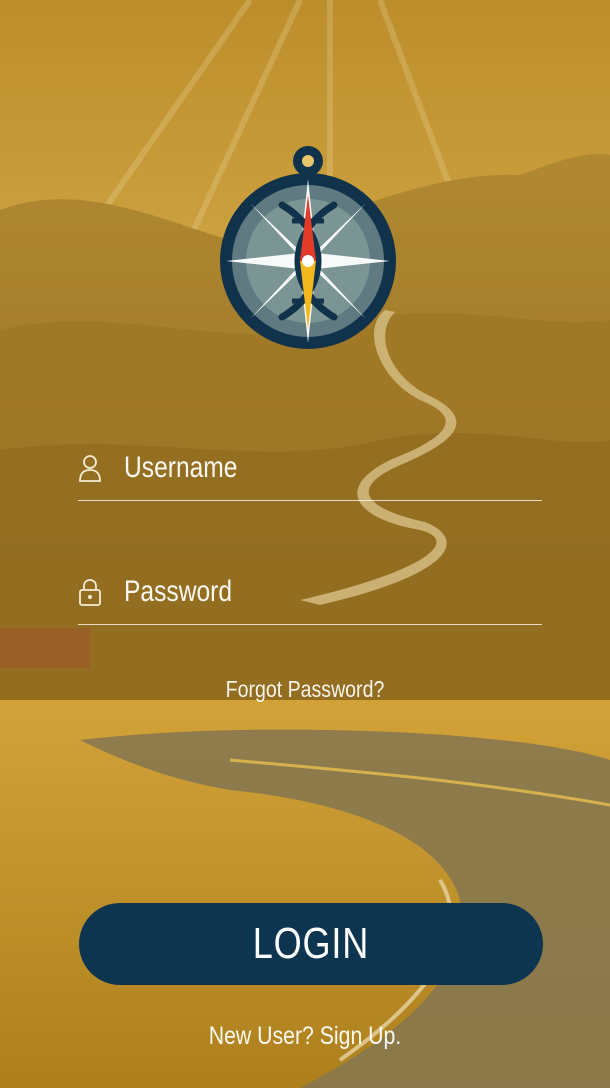 This screenshot has height=1088, width=610. I want to click on username-input, so click(288, 468).